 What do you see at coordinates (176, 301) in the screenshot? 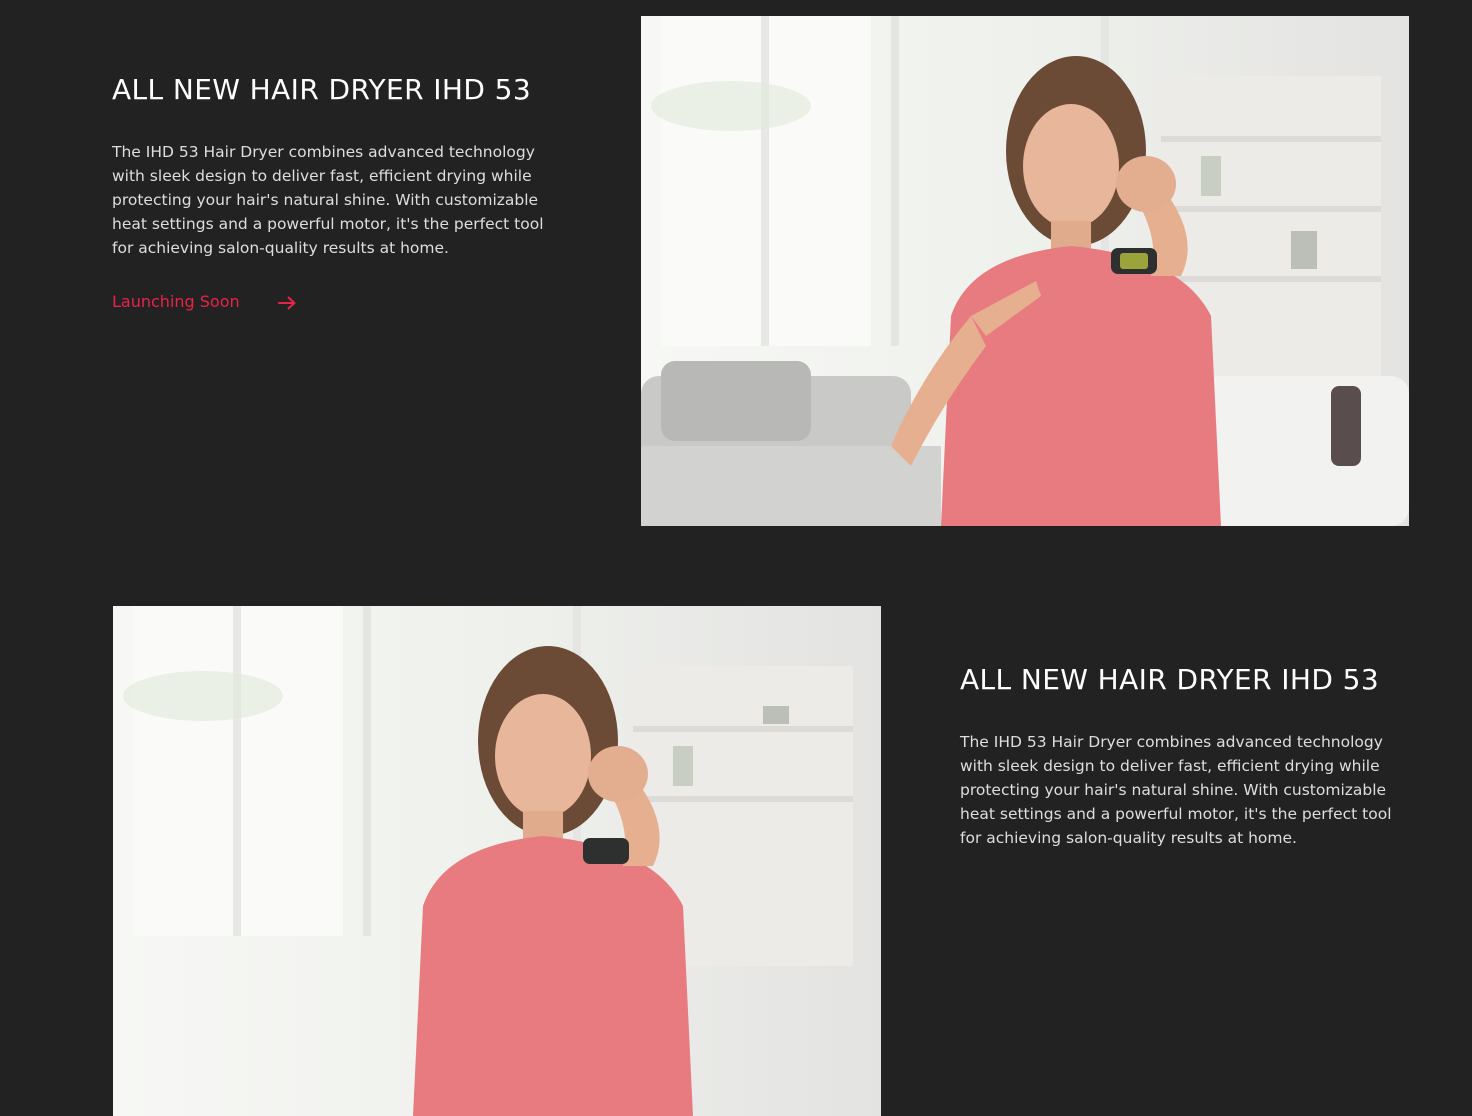
I see `cta-label: Launching Soon` at bounding box center [176, 301].